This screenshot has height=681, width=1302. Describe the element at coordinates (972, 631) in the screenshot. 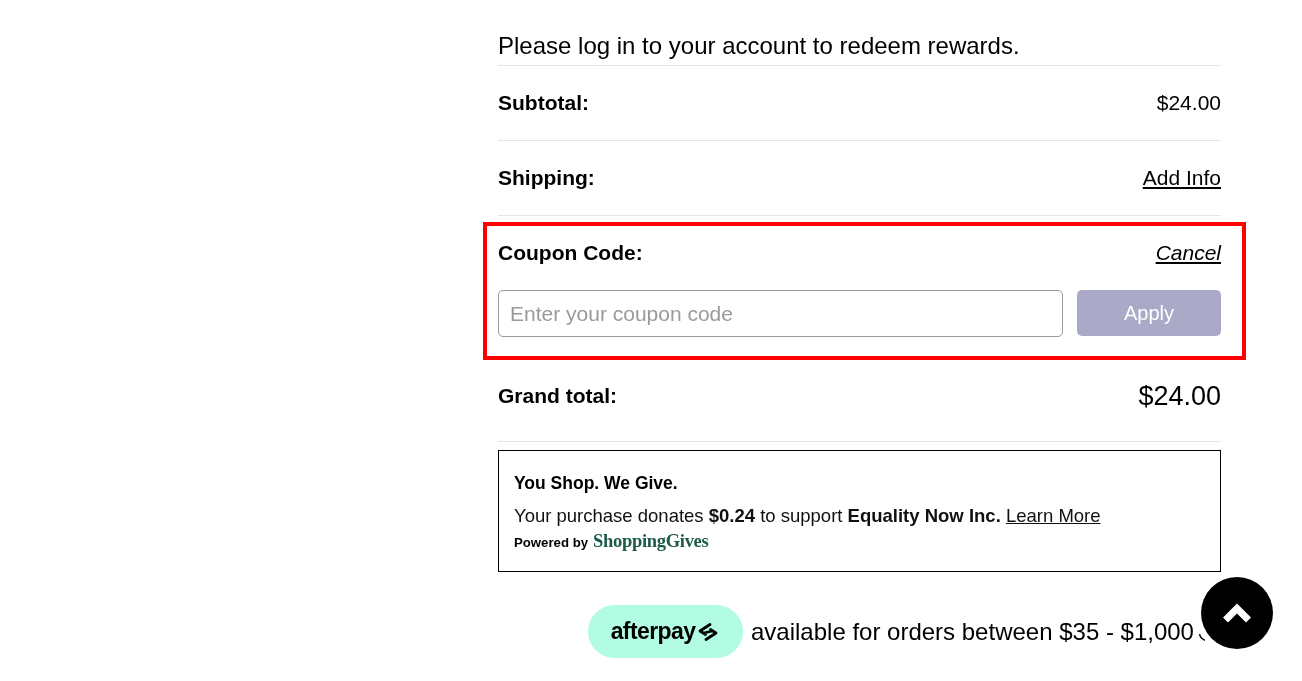

I see `afterpay-note: available for orders between $35 - $1,000` at that location.